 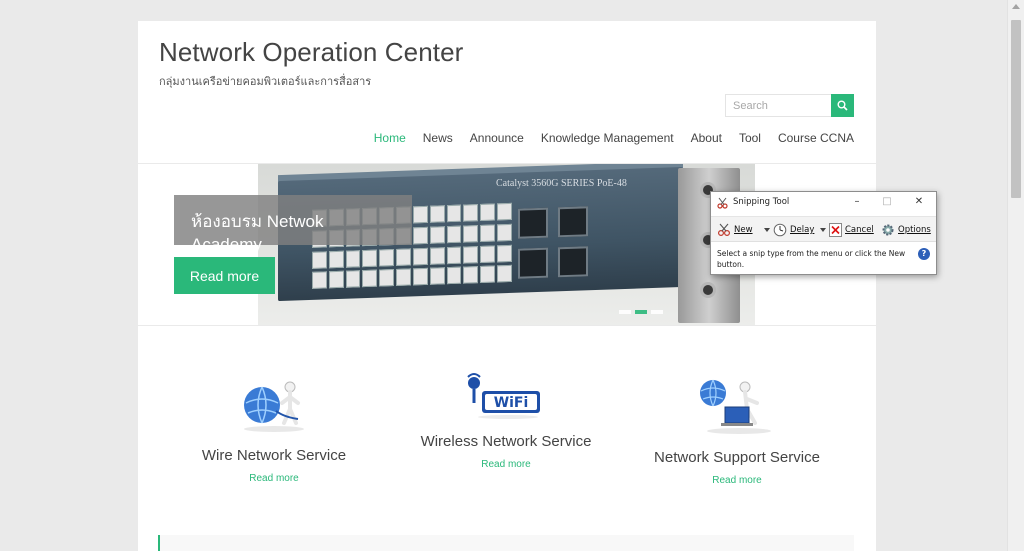 What do you see at coordinates (1015, 275) in the screenshot?
I see `page-scrollbar` at bounding box center [1015, 275].